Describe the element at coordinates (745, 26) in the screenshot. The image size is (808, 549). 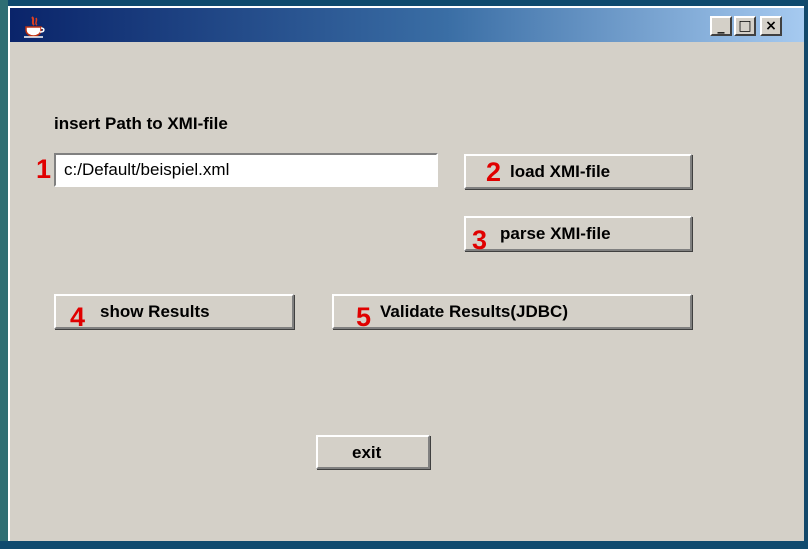
I see `maximize-button: □` at that location.